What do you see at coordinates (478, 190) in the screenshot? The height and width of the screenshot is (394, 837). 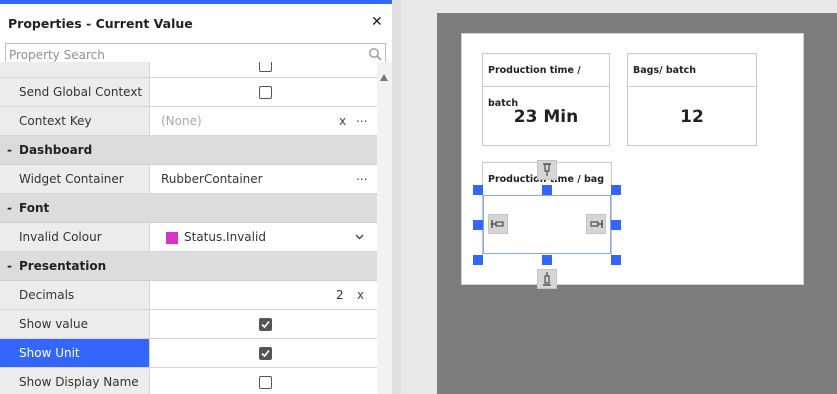 I see `resize-handle-nw` at bounding box center [478, 190].